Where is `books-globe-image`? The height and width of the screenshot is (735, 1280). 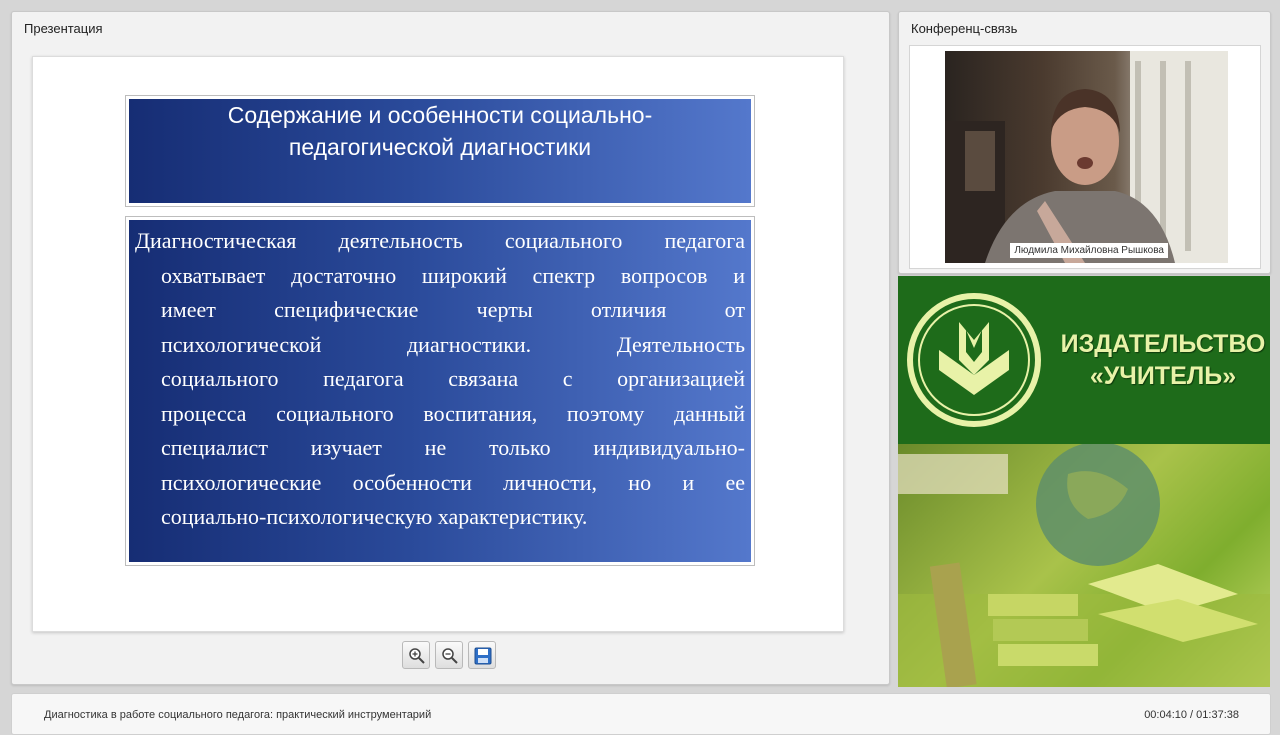
books-globe-image is located at coordinates (1084, 564).